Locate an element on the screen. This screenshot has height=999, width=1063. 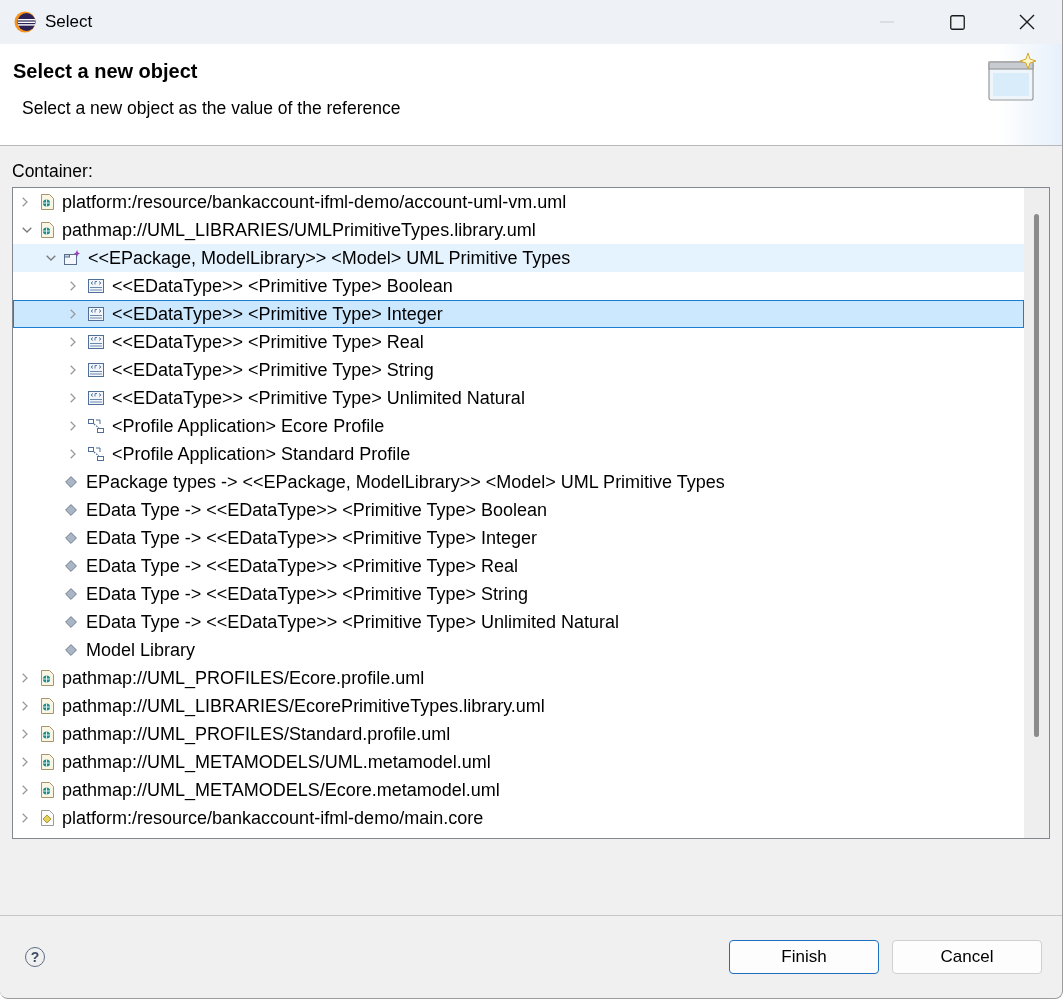
finish-button: Finish is located at coordinates (804, 957).